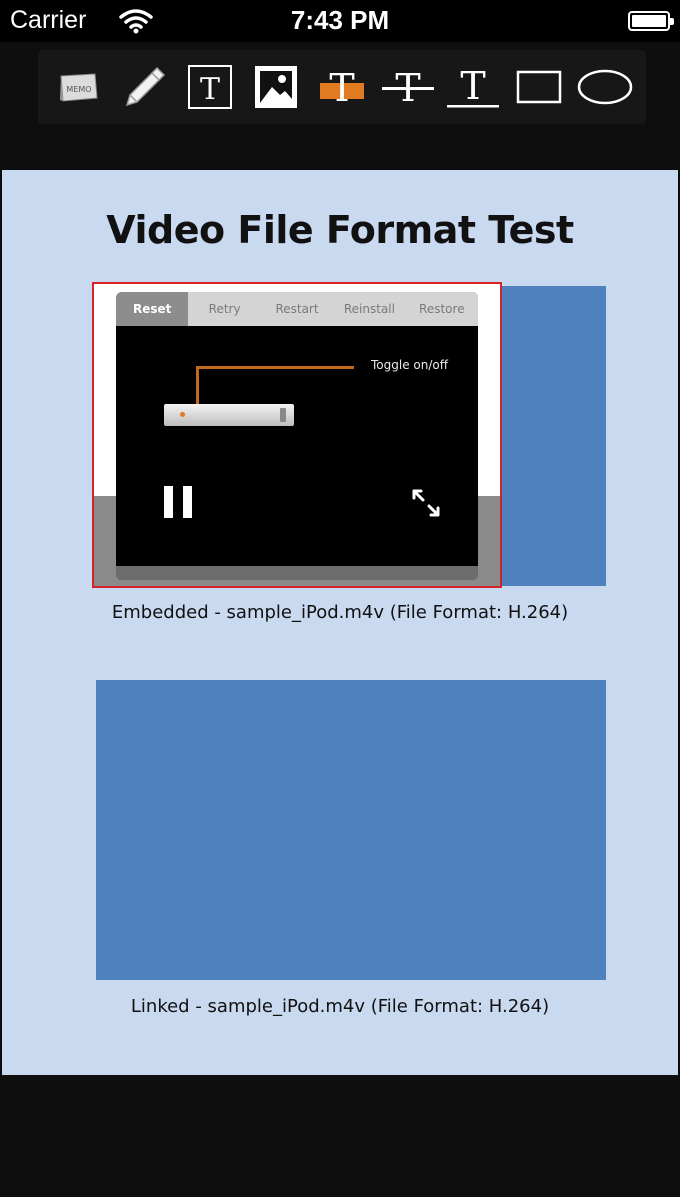 This screenshot has height=1197, width=680. I want to click on image-tool, so click(276, 87).